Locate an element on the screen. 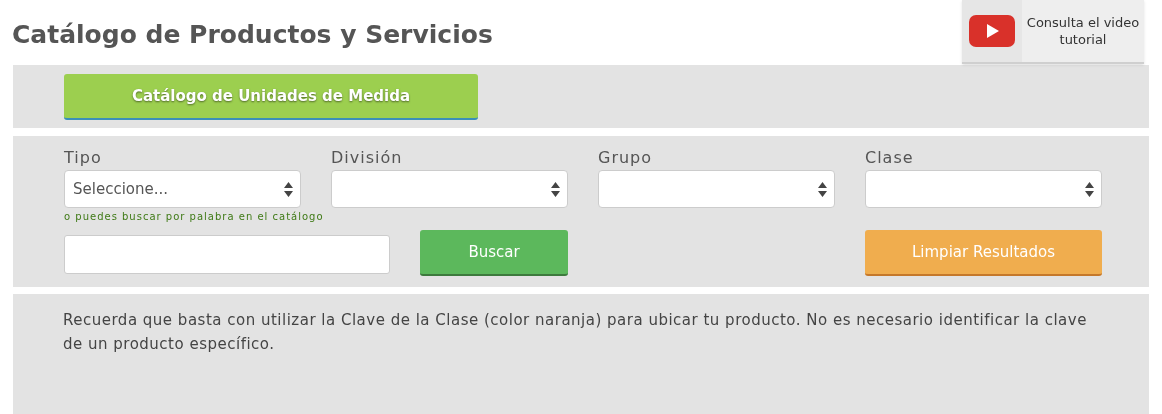  page-title: Catálogo de Productos y Servicios is located at coordinates (252, 35).